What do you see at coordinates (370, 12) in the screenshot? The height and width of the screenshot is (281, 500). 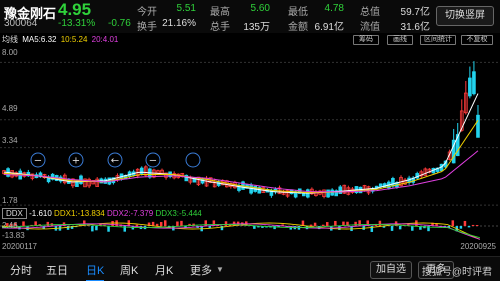 I see `label-total-value: 总值` at bounding box center [370, 12].